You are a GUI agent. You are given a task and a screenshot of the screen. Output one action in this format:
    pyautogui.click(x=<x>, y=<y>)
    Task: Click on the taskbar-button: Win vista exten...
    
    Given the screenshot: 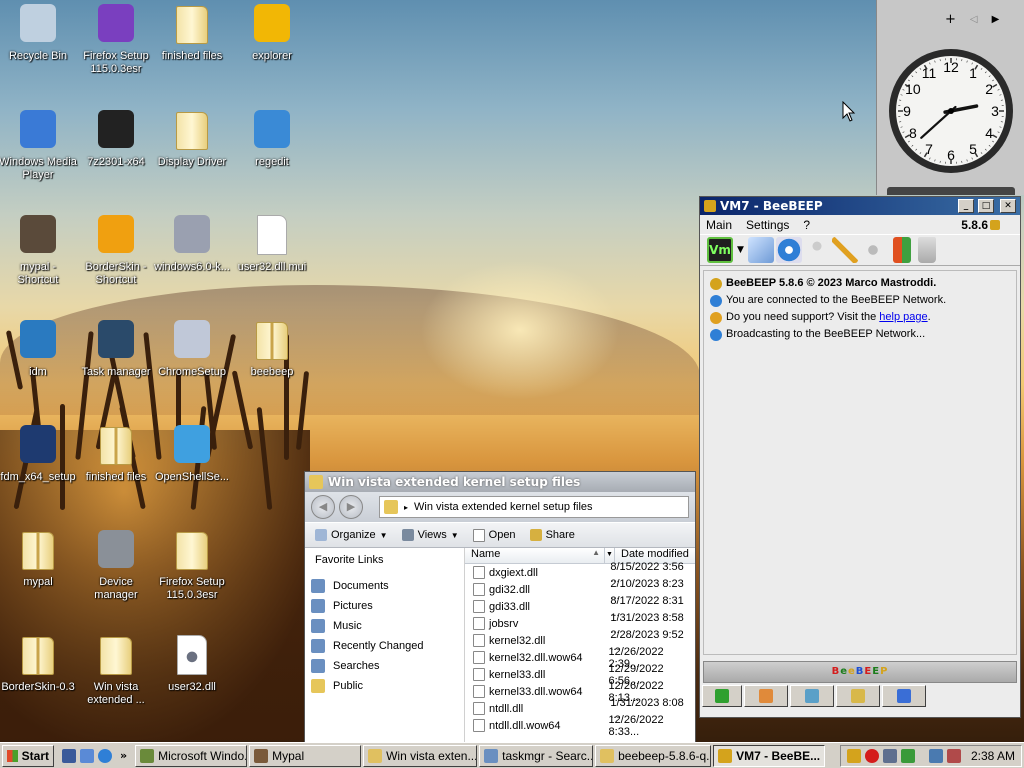 What is the action you would take?
    pyautogui.click(x=420, y=755)
    